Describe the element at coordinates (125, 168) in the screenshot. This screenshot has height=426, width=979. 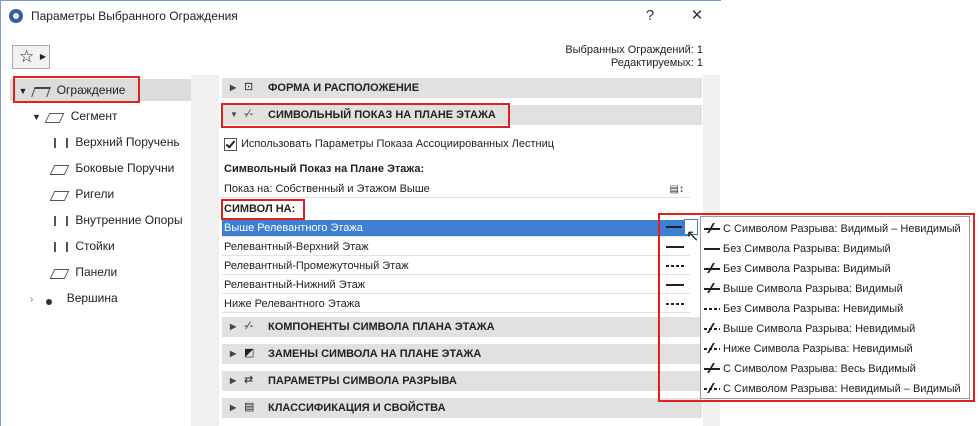
I see `tree-item-label: Боковые Поручни` at that location.